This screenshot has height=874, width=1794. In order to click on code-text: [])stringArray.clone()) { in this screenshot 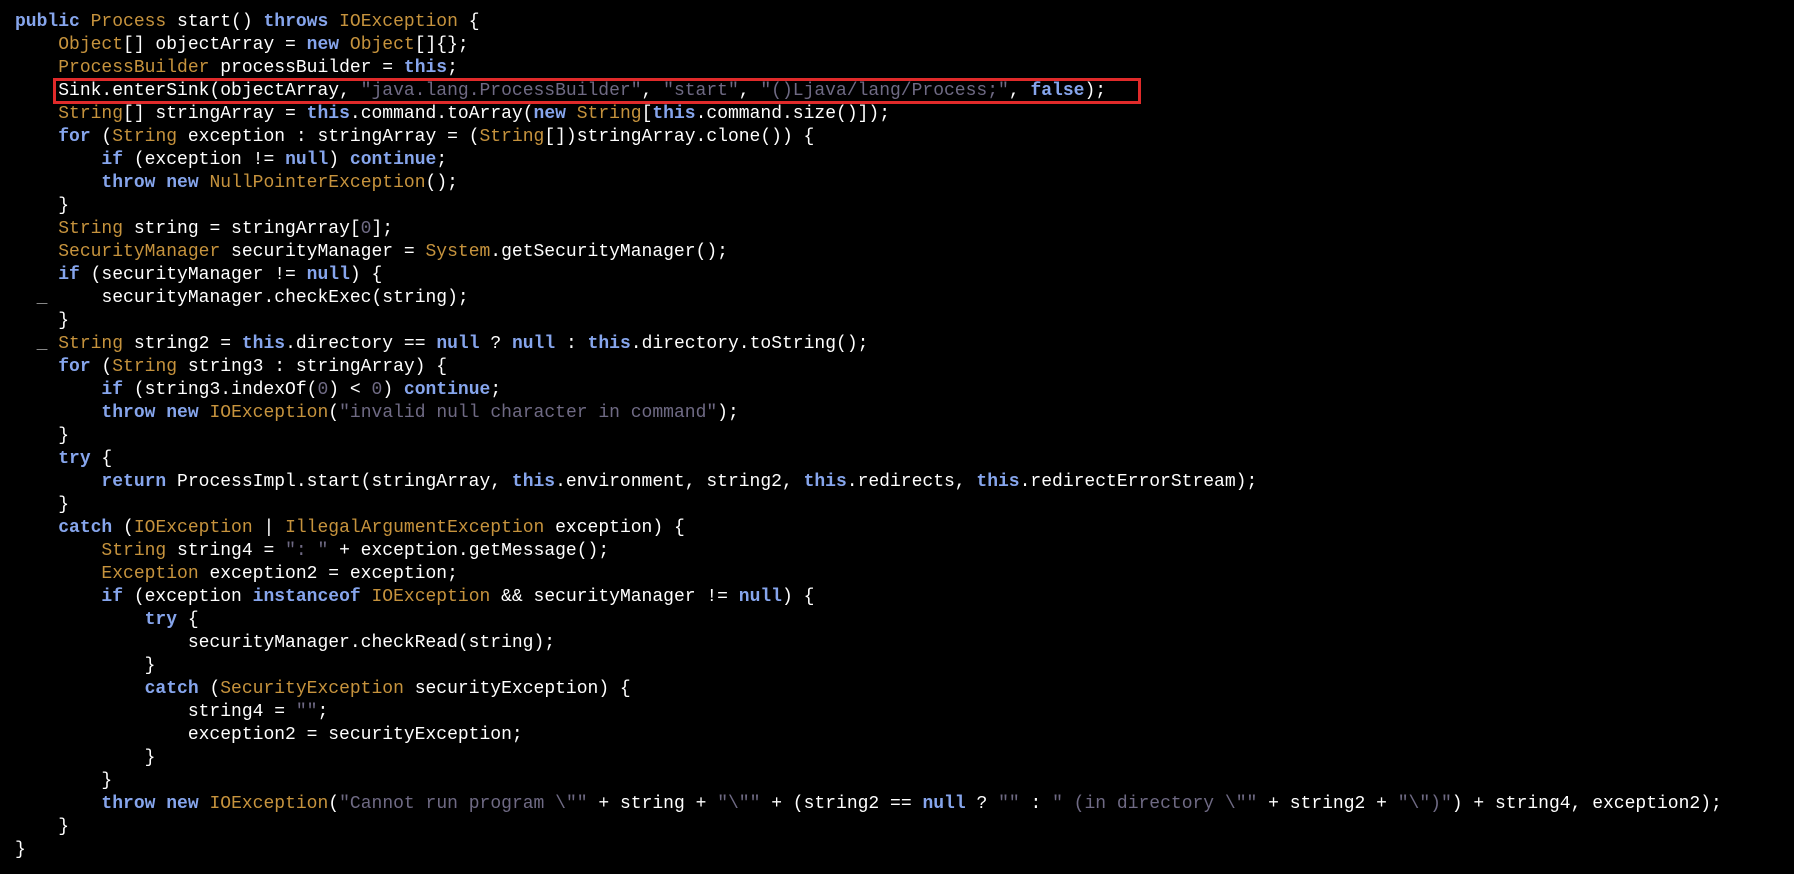, I will do `click(679, 137)`.